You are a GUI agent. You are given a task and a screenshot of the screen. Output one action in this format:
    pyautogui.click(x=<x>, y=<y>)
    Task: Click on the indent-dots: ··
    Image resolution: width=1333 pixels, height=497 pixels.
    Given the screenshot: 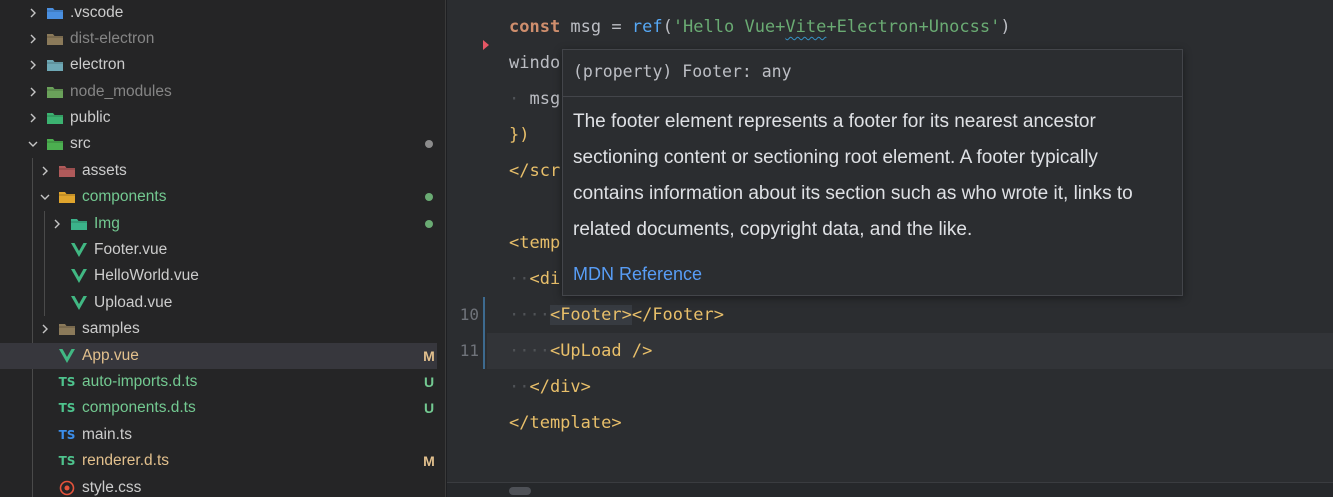 What is the action you would take?
    pyautogui.click(x=519, y=387)
    